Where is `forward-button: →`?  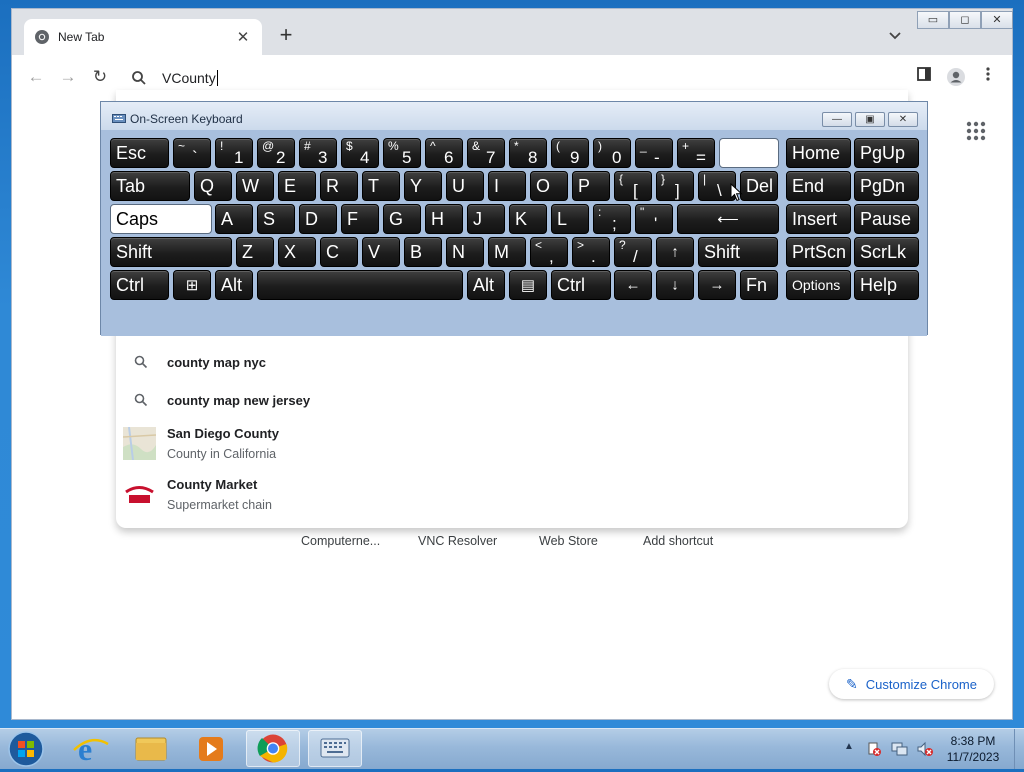
forward-button: → is located at coordinates (68, 77).